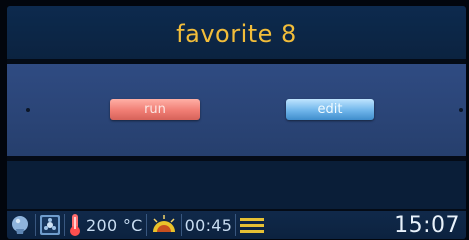 This screenshot has height=240, width=469. I want to click on duration-value: 00:45, so click(208, 225).